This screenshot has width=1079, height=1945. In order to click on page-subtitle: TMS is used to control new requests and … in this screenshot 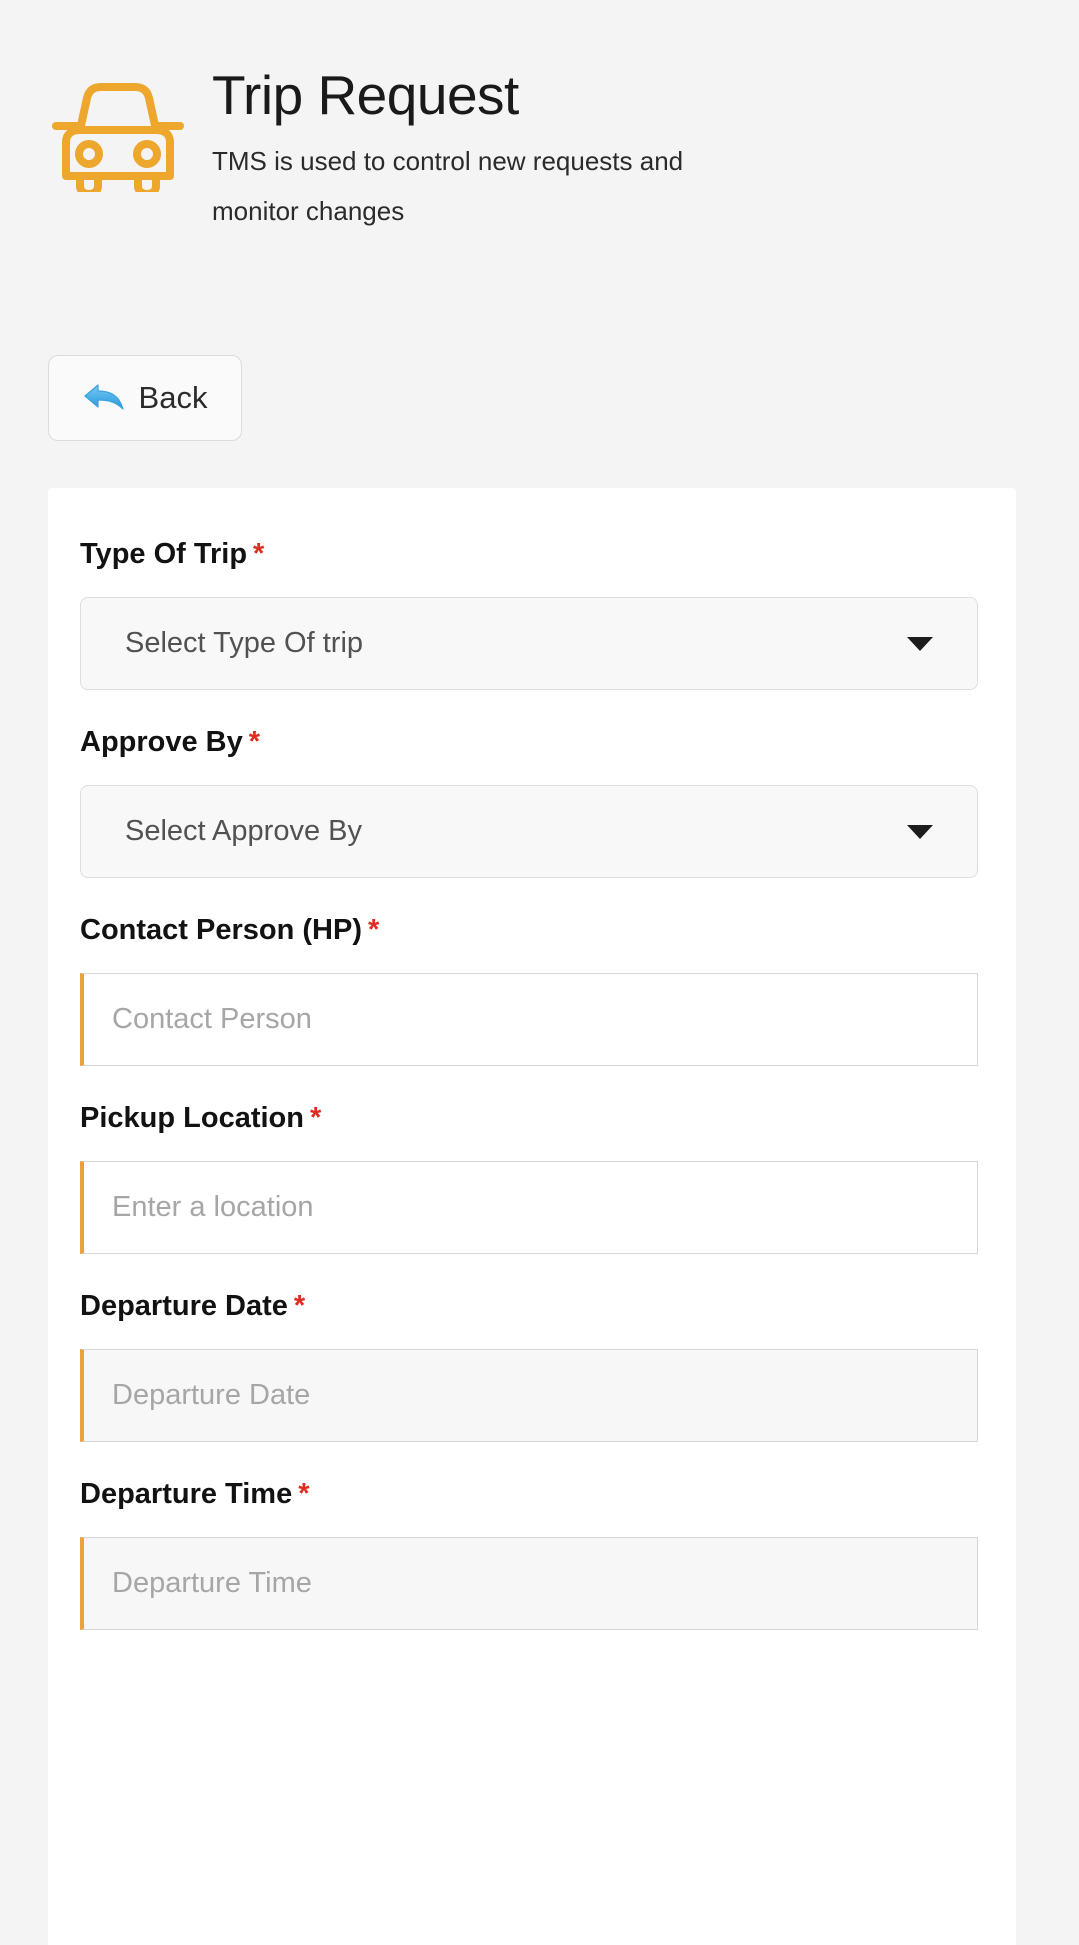, I will do `click(448, 186)`.